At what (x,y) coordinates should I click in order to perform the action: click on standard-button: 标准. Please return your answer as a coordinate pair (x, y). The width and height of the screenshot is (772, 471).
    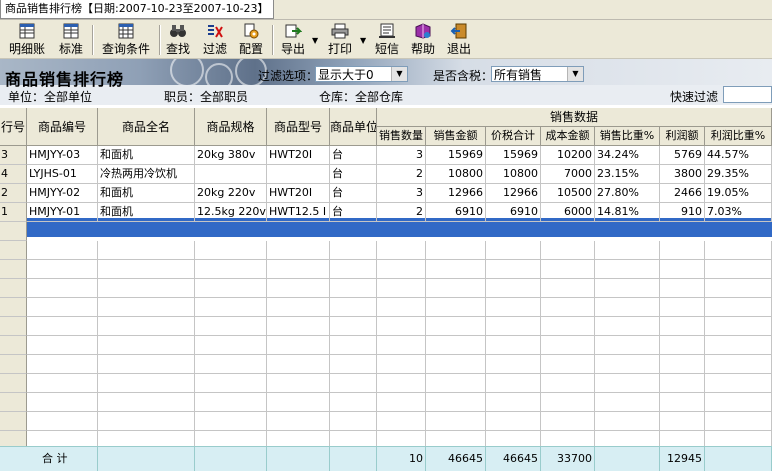
    Looking at the image, I should click on (71, 40).